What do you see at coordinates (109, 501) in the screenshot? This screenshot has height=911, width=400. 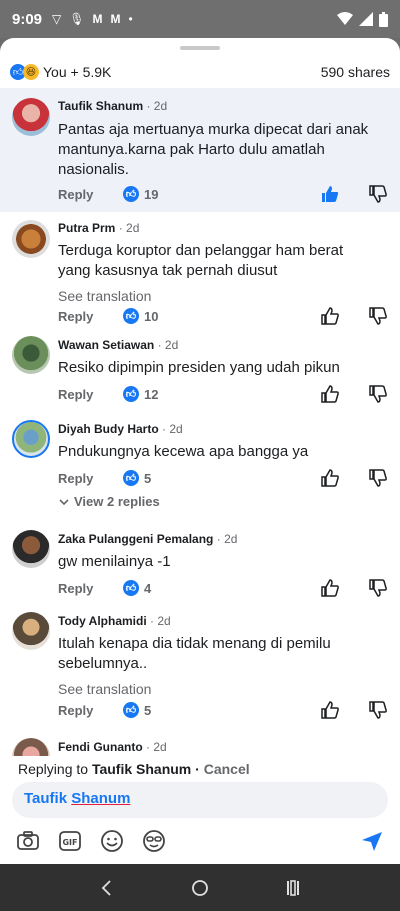 I see `view-replies-button: View 2 replies` at bounding box center [109, 501].